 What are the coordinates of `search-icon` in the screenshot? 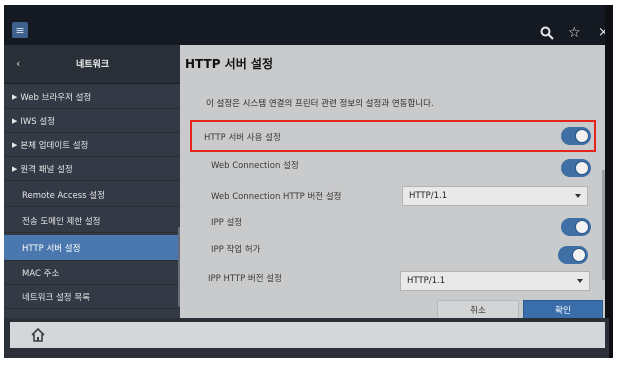 It's located at (547, 34).